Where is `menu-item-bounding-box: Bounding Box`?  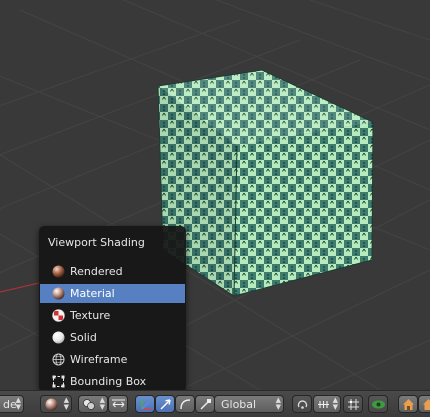 menu-item-bounding-box: Bounding Box is located at coordinates (112, 381).